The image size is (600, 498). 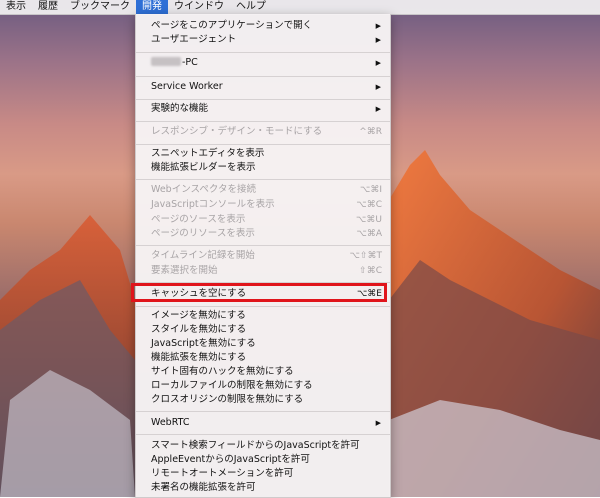 I want to click on menu-item-snippet-editor: スニペットエディタを表示, so click(x=263, y=154).